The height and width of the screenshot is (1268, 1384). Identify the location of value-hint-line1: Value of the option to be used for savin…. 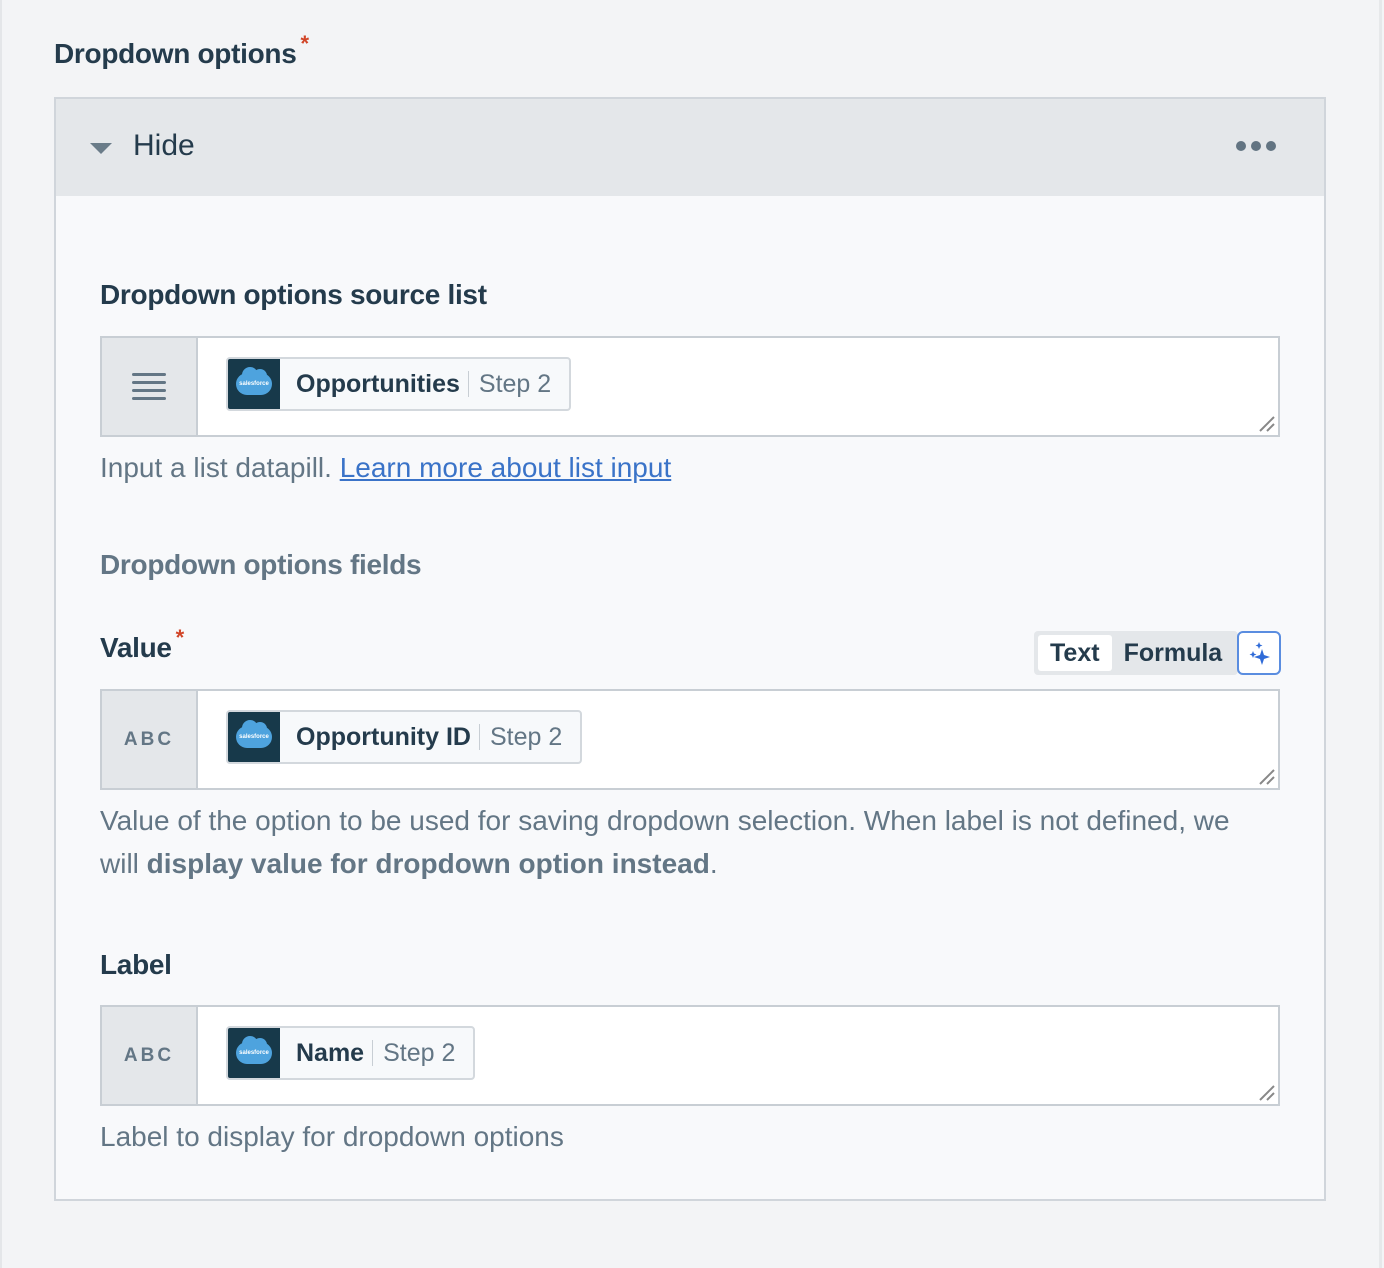
(665, 820).